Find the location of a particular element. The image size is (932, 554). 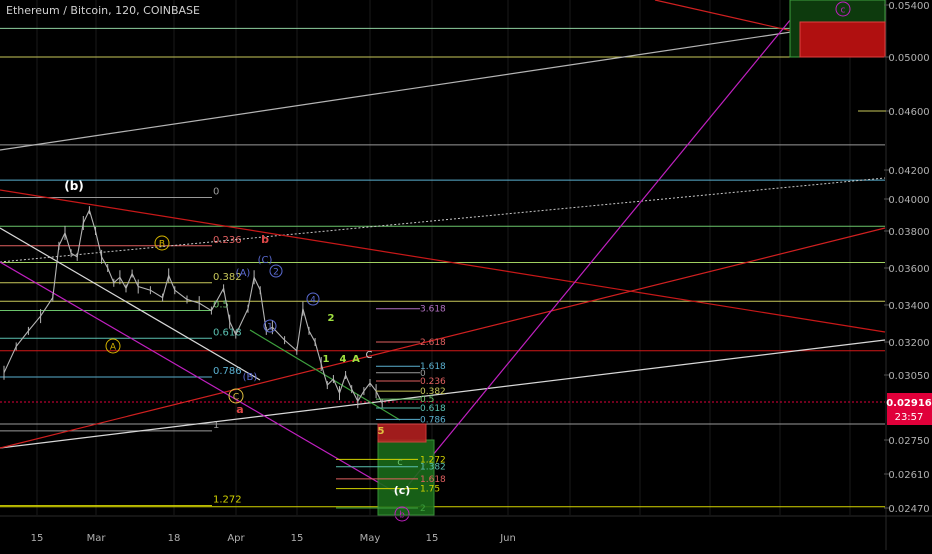

top-red-box is located at coordinates (842, 39).